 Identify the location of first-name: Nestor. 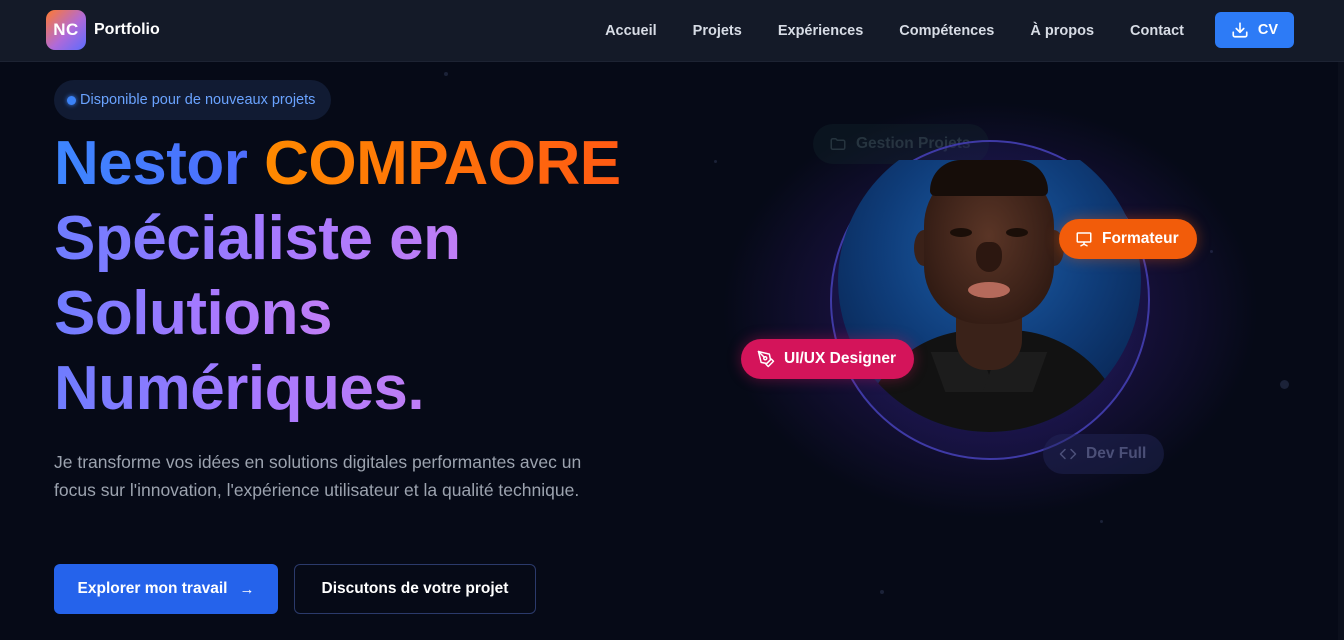
(151, 163).